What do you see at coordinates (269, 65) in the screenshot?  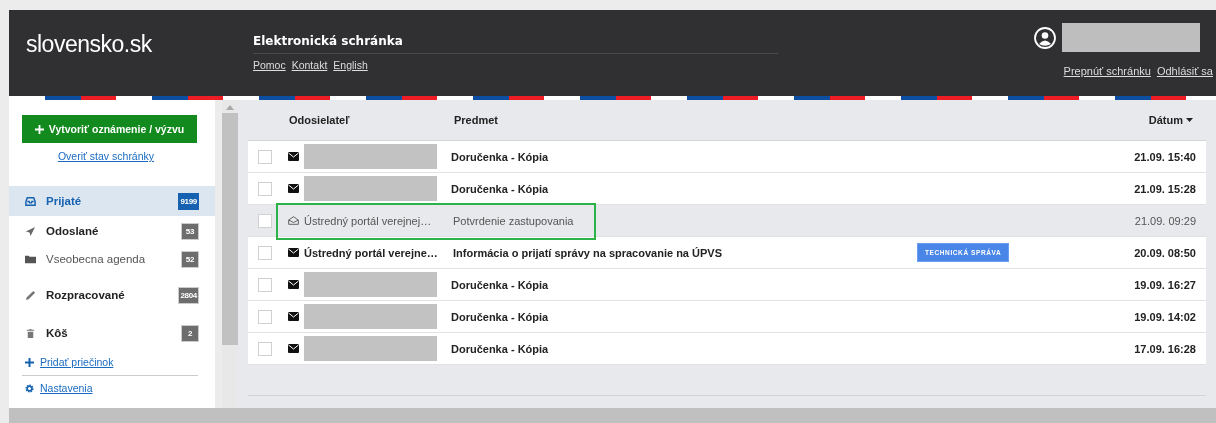 I see `header-link: Pomoc` at bounding box center [269, 65].